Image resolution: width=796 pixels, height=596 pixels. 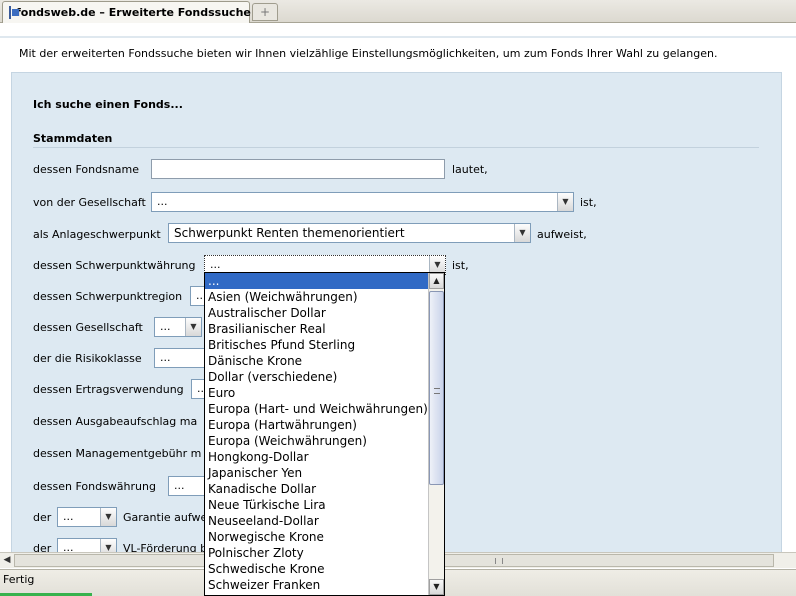 What do you see at coordinates (87, 545) in the screenshot?
I see `vl-select: ... ▼` at bounding box center [87, 545].